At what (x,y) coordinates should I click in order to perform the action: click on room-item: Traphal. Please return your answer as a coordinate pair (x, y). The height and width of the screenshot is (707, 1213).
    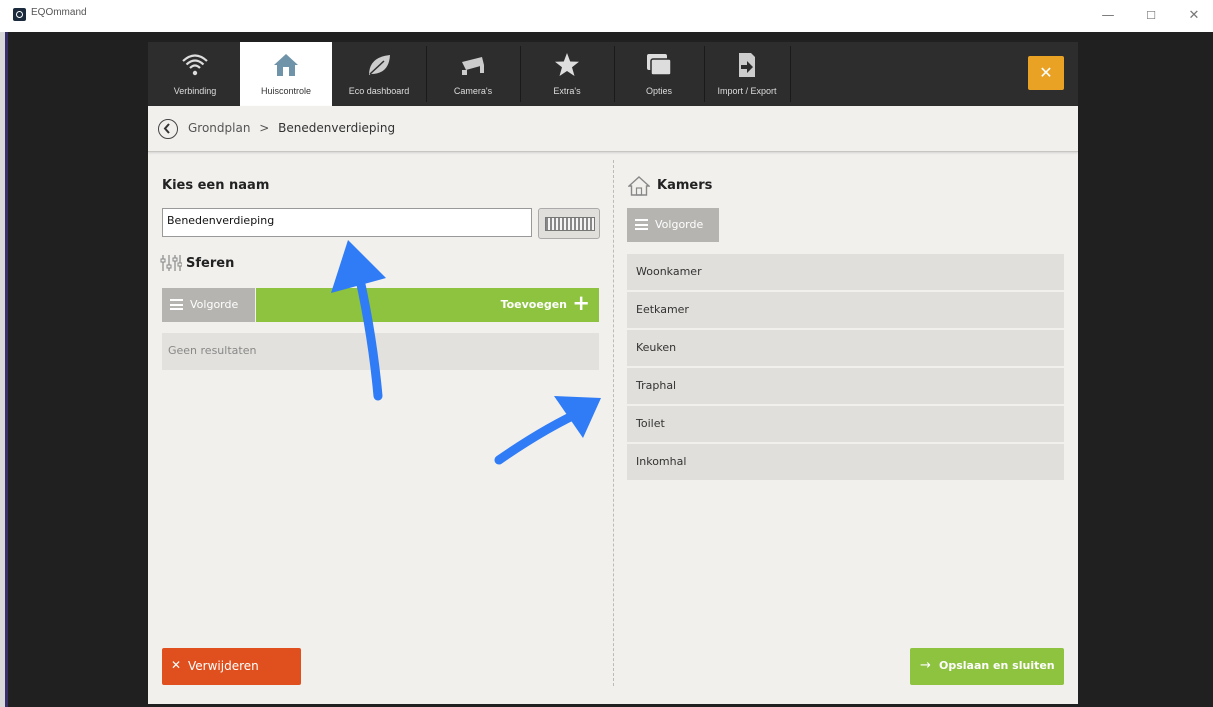
    Looking at the image, I should click on (845, 386).